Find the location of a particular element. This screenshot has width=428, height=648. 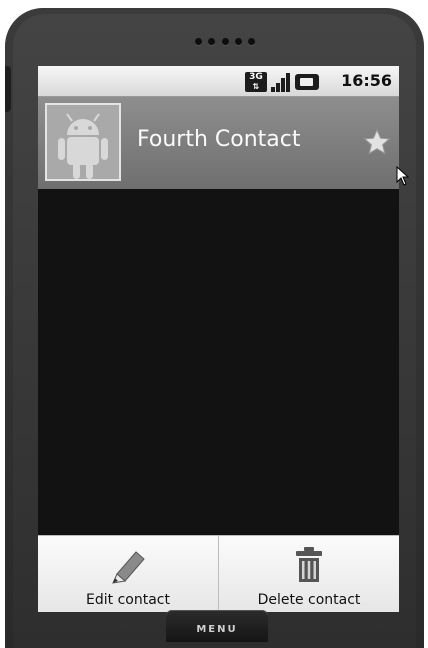

android-avatar-icon is located at coordinates (83, 142).